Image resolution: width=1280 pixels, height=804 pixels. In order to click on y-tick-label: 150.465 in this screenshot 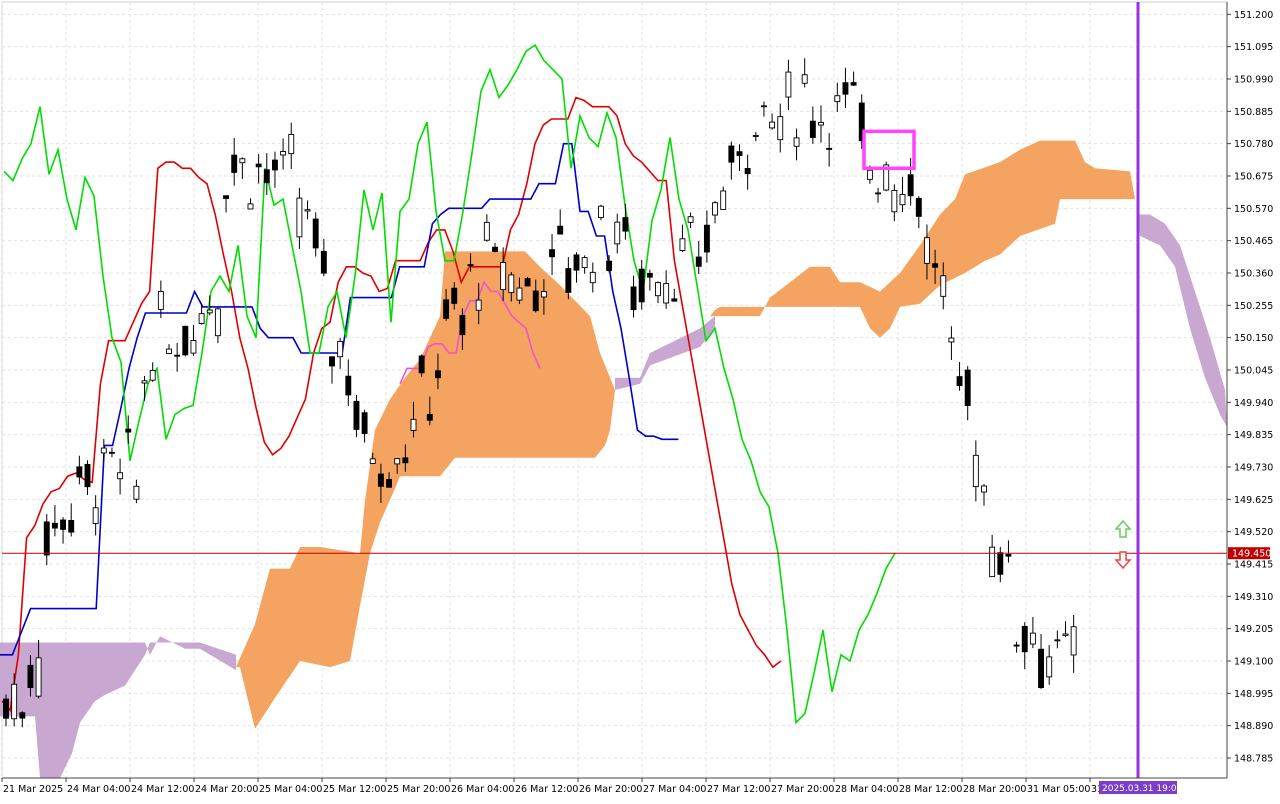, I will do `click(1253, 241)`.